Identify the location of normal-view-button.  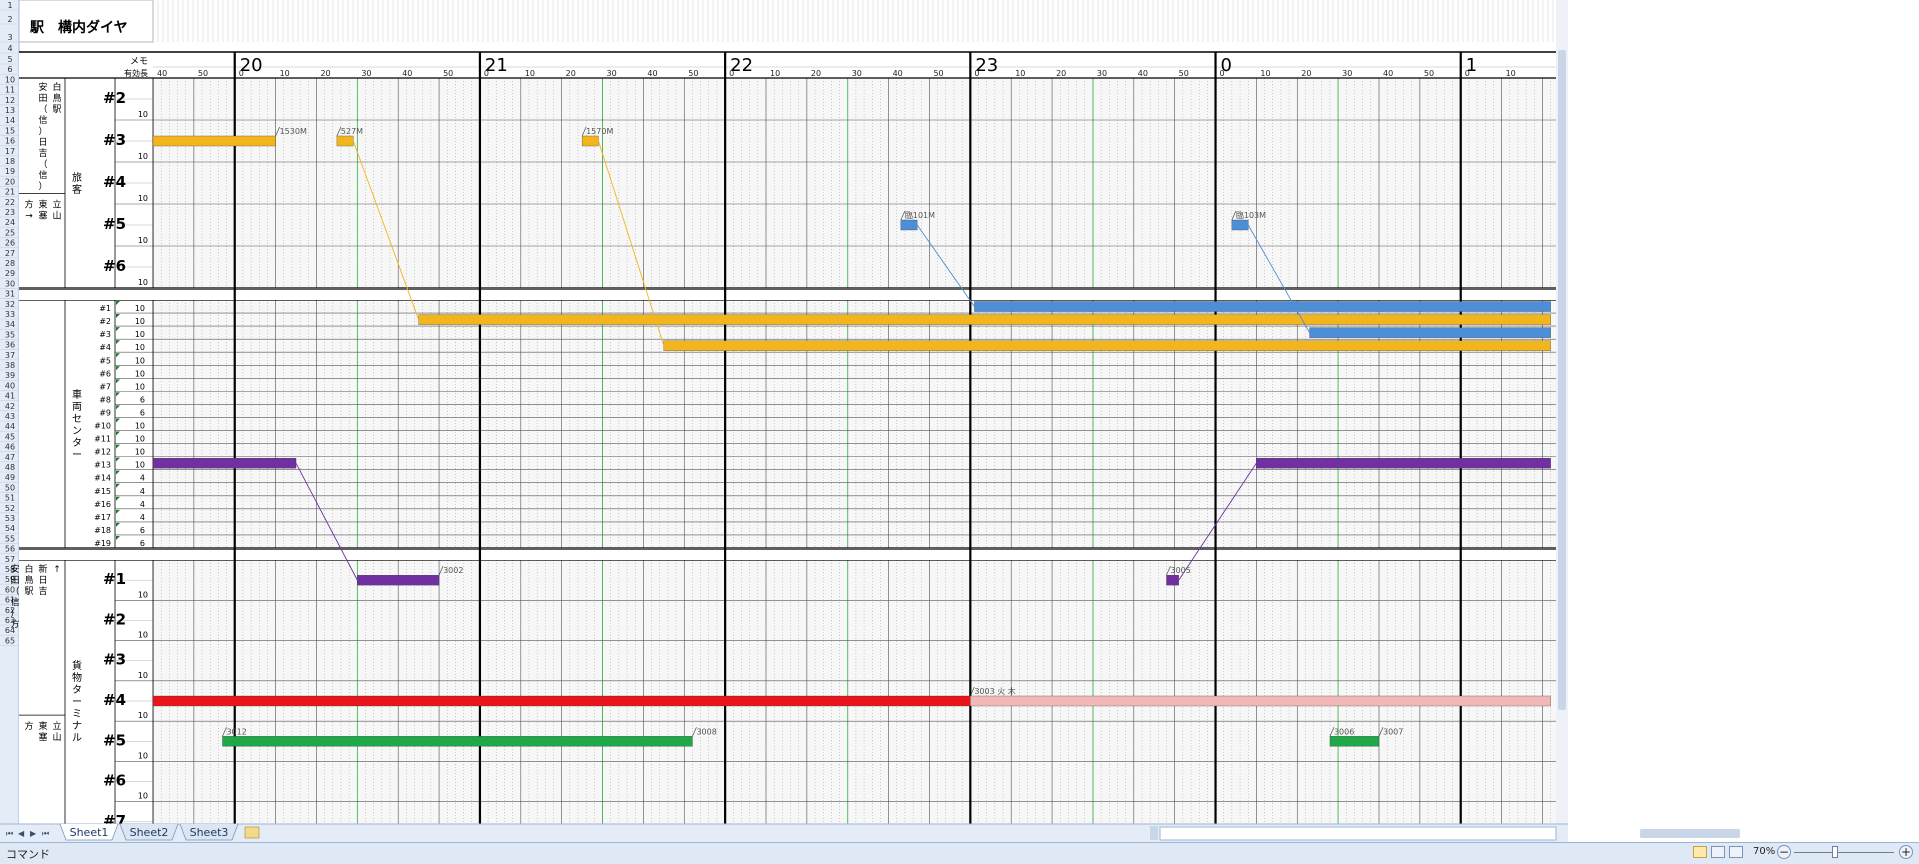
(1700, 852).